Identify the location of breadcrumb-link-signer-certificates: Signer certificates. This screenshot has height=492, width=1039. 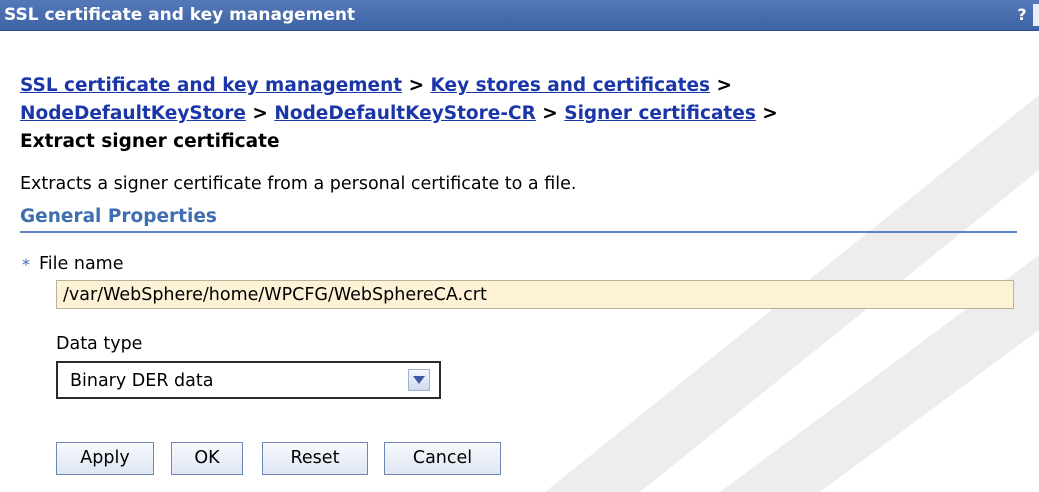
(660, 113).